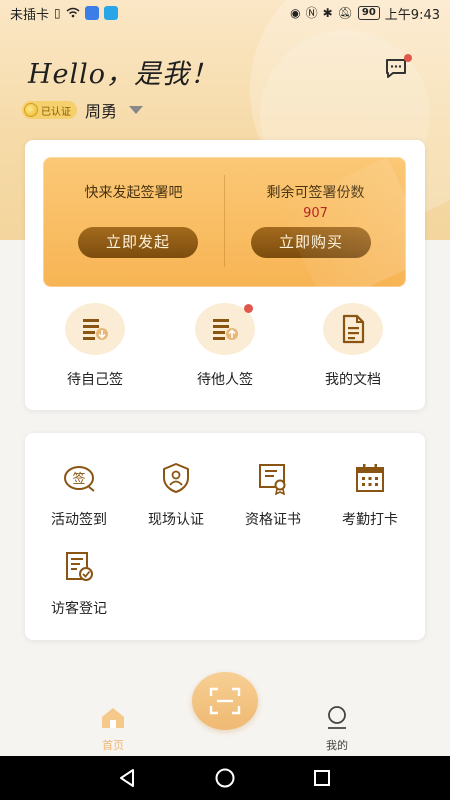 The height and width of the screenshot is (800, 450). What do you see at coordinates (315, 222) in the screenshot?
I see `remaining-section: 剩余可签署份数 907 立即购买` at bounding box center [315, 222].